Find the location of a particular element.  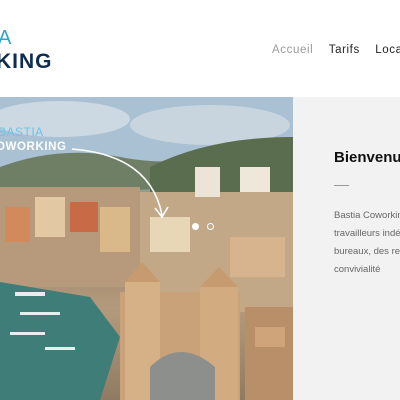

welcome-title: Bienvenu is located at coordinates (367, 157).